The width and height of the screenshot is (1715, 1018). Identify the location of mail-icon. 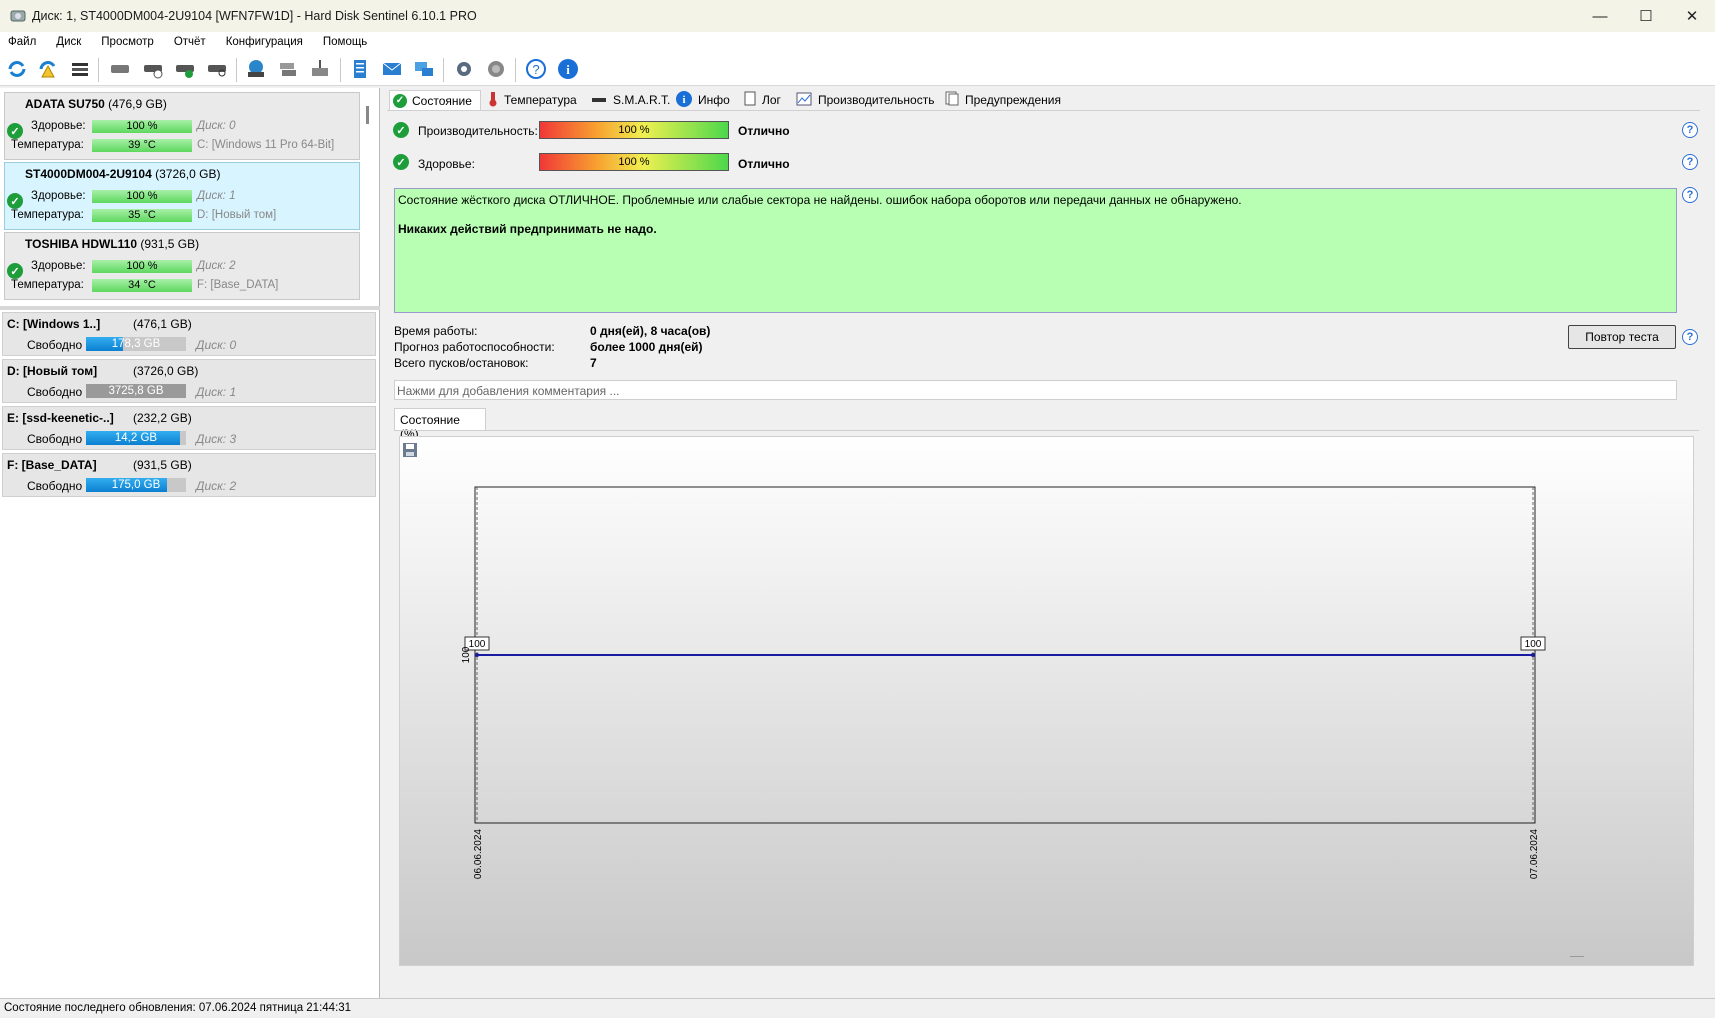
(392, 69).